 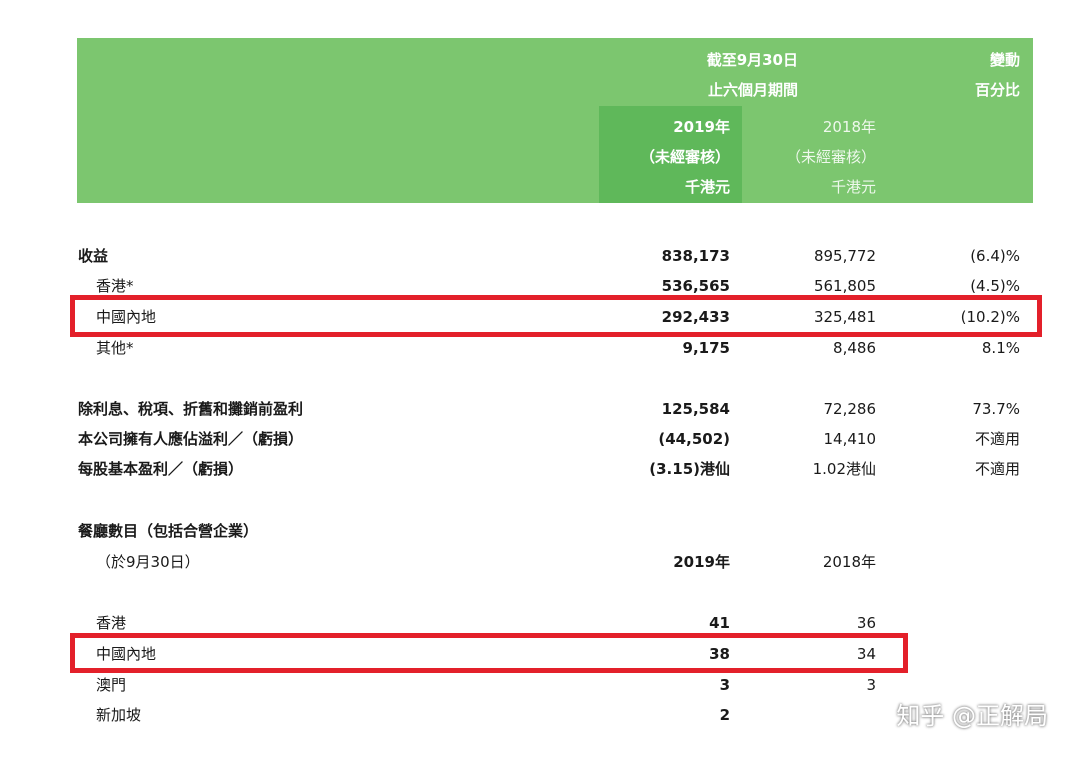 I want to click on cell-2019: (3.15)港仙, so click(x=689, y=469).